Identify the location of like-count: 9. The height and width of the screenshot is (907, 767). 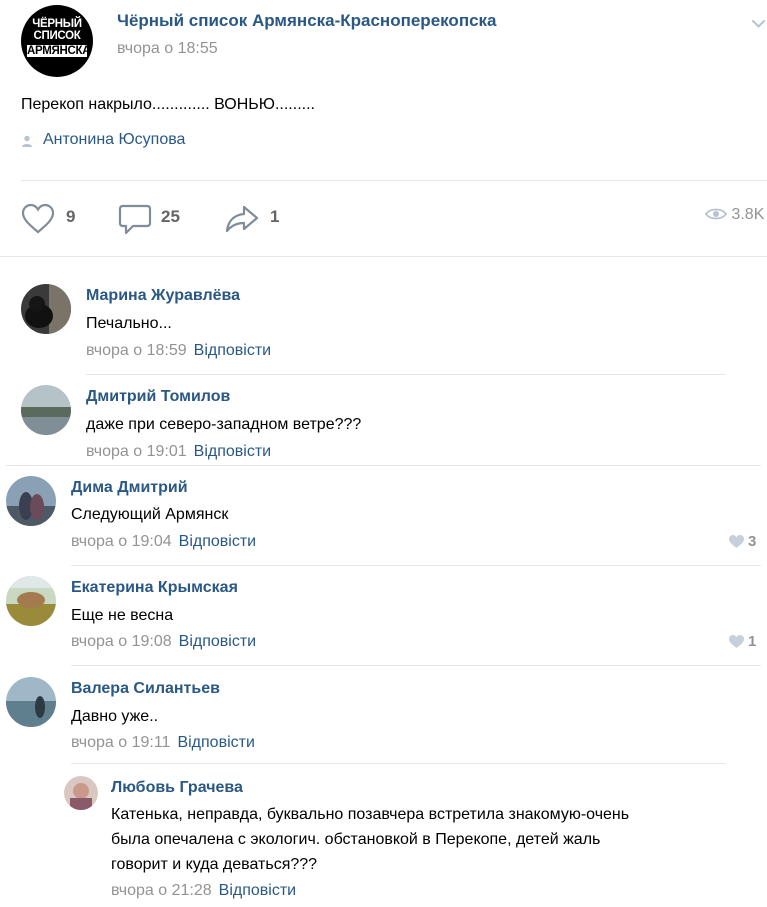
(71, 216).